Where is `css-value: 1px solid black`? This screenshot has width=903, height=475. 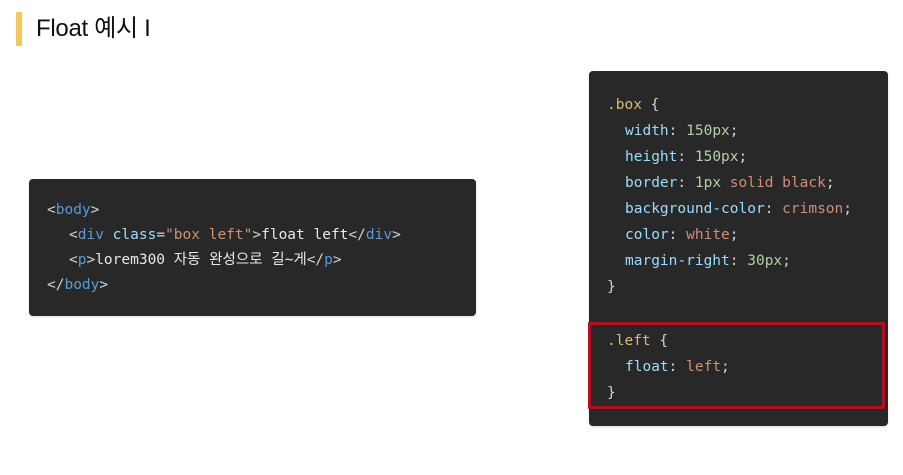
css-value: 1px solid black is located at coordinates (760, 183).